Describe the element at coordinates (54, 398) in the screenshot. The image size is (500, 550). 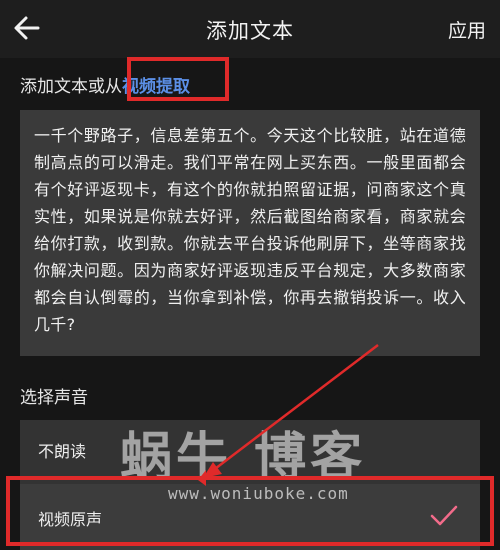
I see `select-voice-label: 选择声音` at that location.